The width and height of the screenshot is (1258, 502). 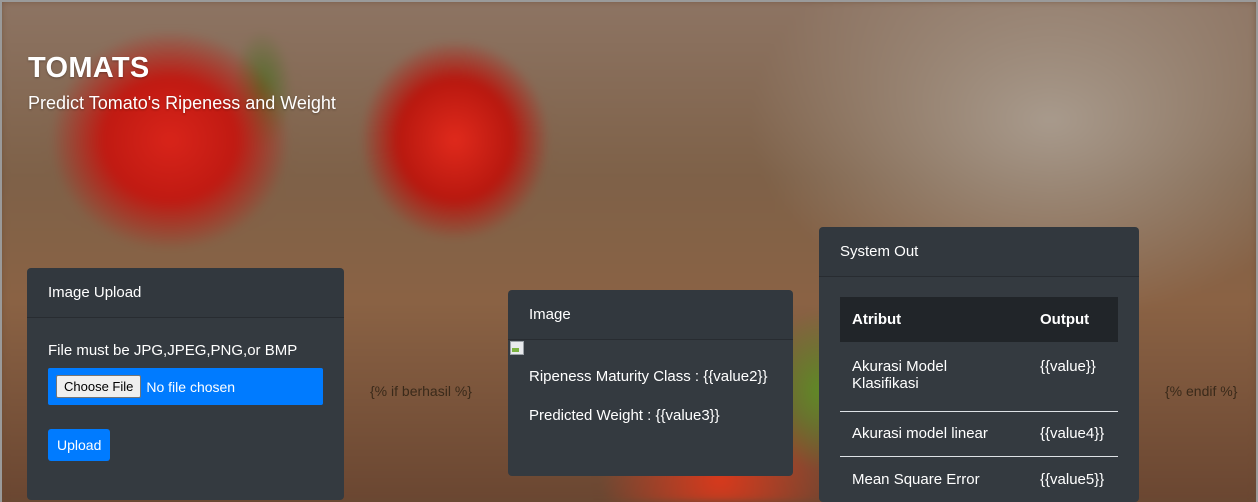 I want to click on image-upload-header: Image Upload, so click(x=185, y=293).